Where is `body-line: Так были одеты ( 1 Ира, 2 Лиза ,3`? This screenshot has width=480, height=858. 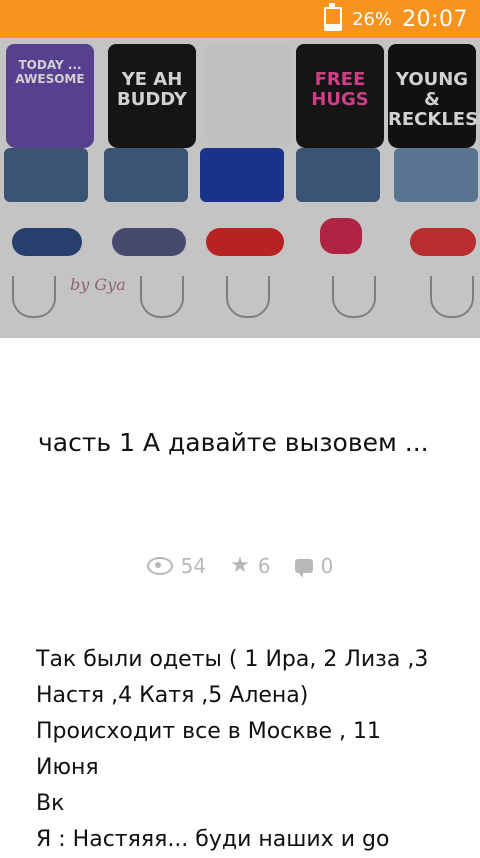 body-line: Так были одеты ( 1 Ира, 2 Лиза ,3 is located at coordinates (232, 659).